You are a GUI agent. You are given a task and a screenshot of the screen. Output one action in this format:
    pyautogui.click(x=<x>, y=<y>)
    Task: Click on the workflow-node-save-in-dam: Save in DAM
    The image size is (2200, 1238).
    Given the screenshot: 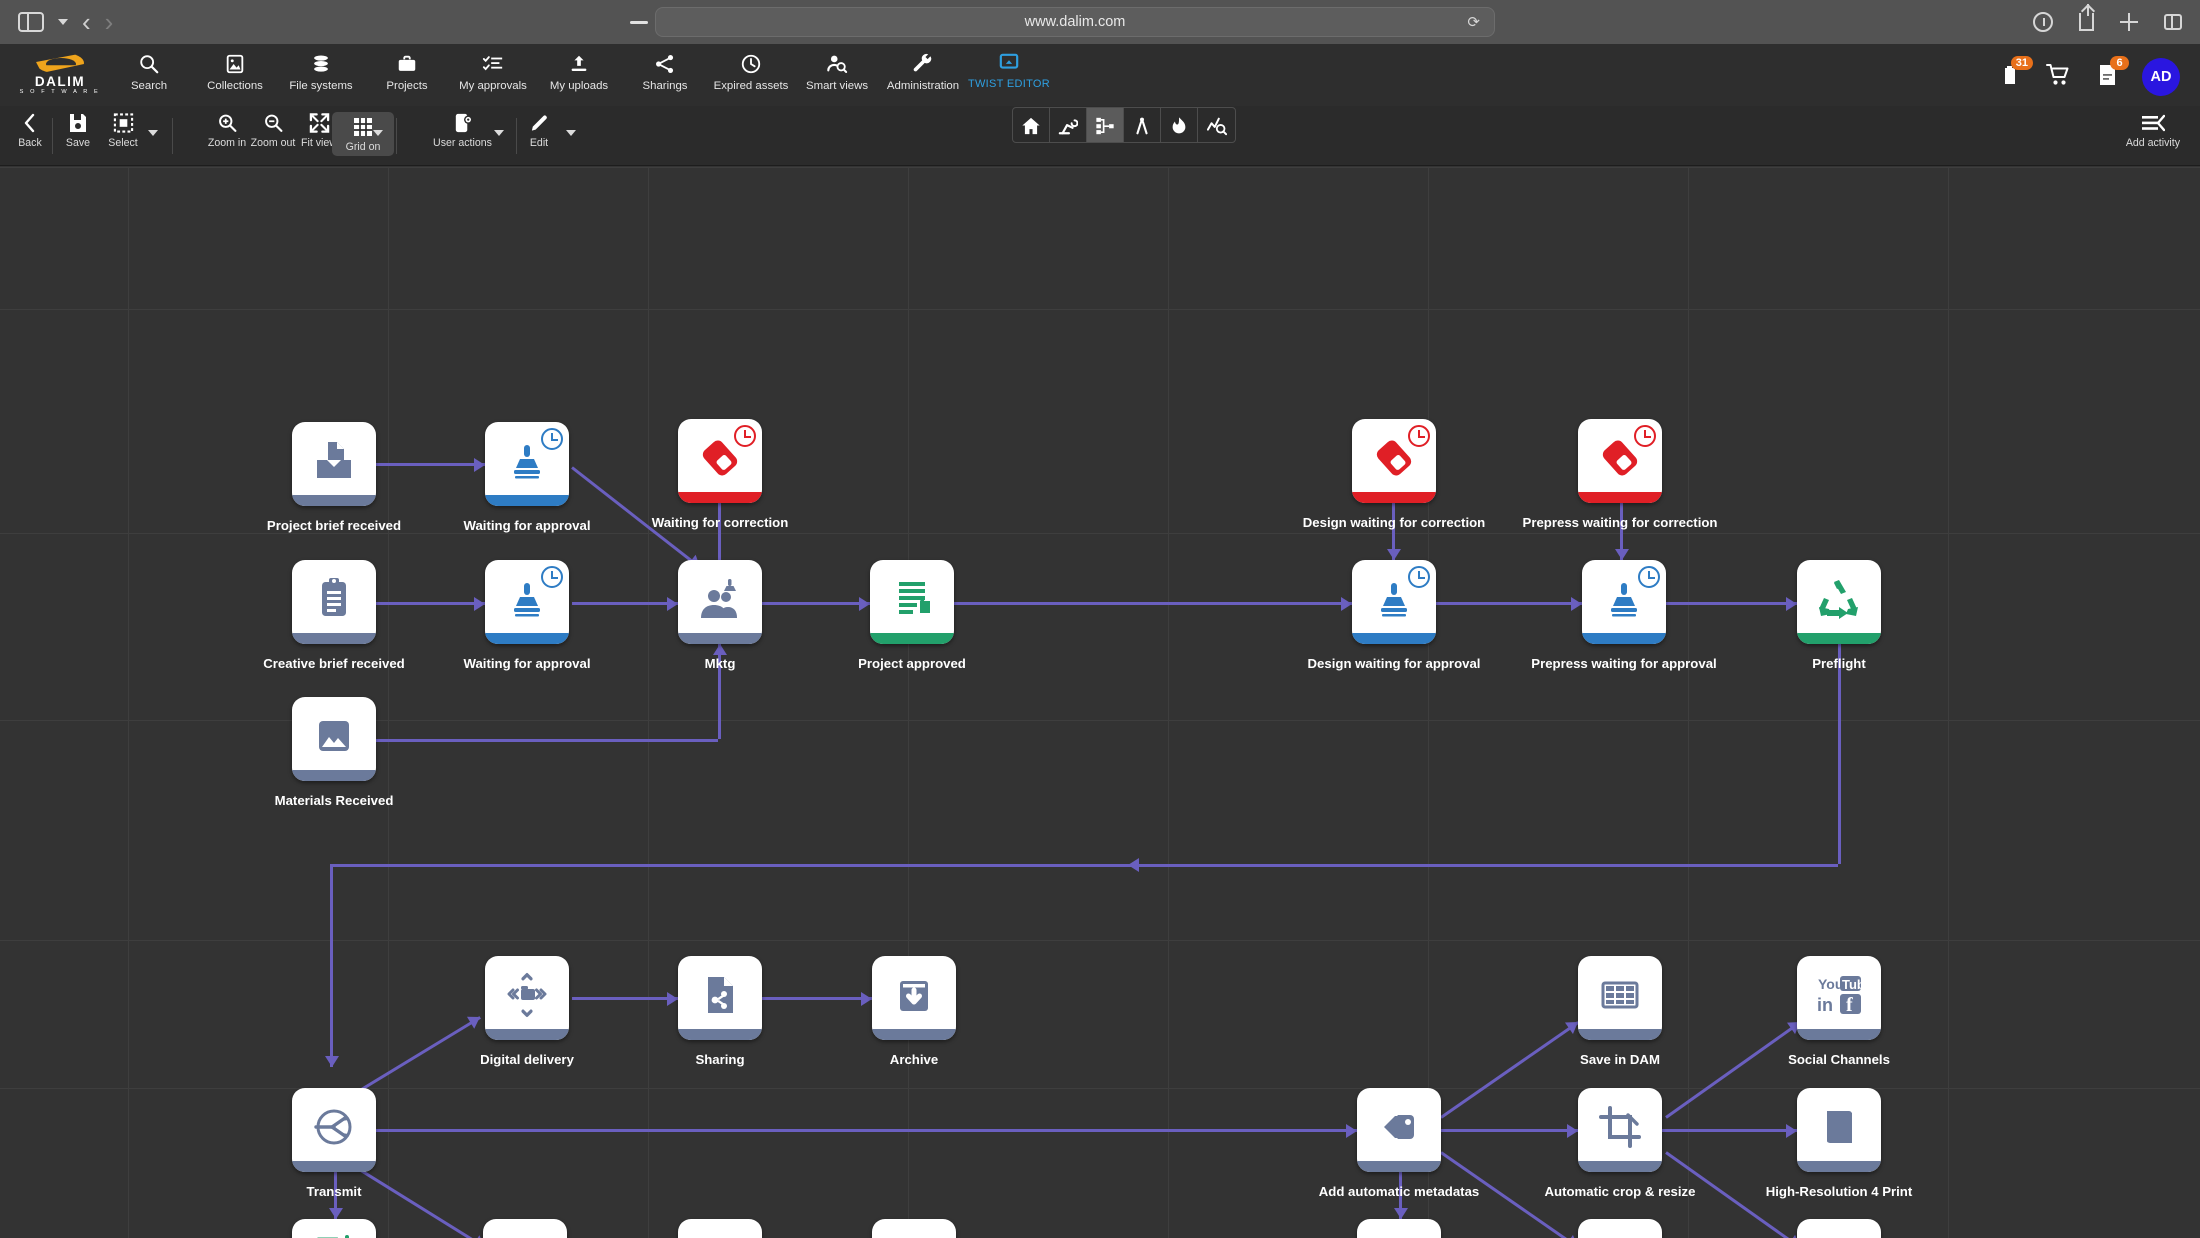 What is the action you would take?
    pyautogui.click(x=1620, y=1011)
    